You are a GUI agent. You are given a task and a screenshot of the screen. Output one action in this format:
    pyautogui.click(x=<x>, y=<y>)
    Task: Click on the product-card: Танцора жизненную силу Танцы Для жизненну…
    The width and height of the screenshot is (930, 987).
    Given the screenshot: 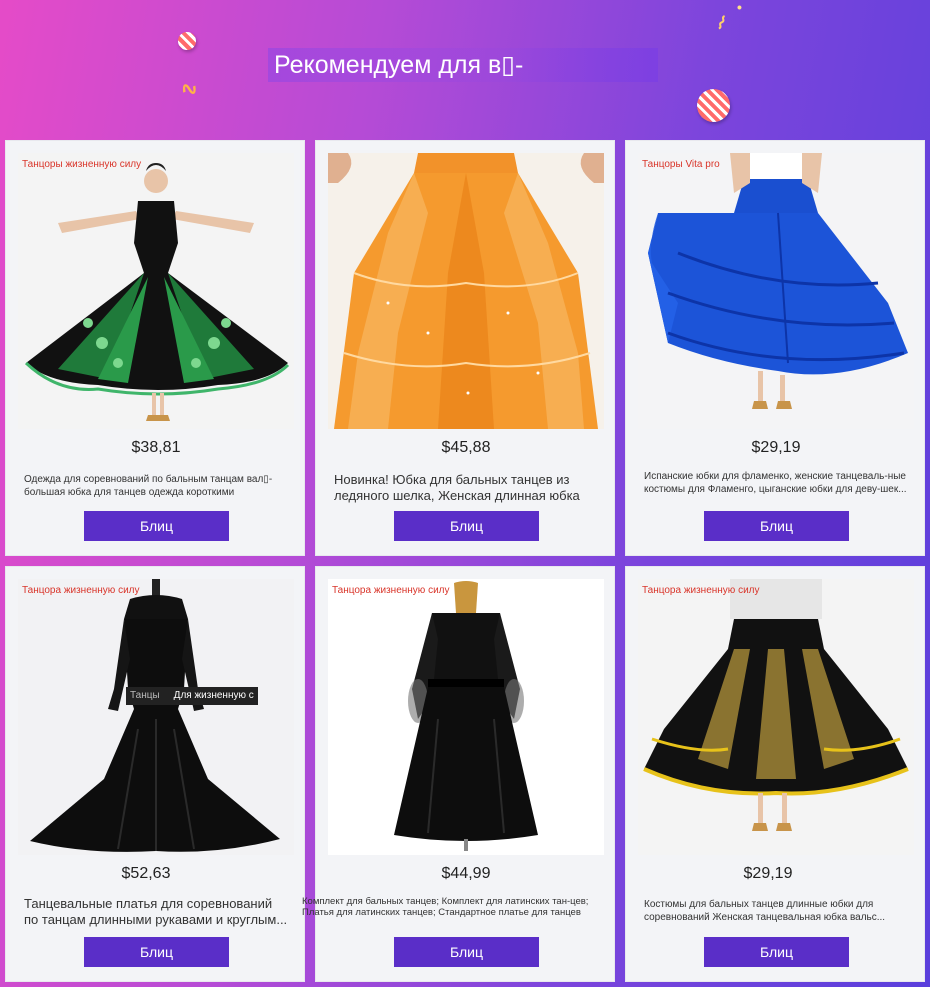 What is the action you would take?
    pyautogui.click(x=155, y=774)
    